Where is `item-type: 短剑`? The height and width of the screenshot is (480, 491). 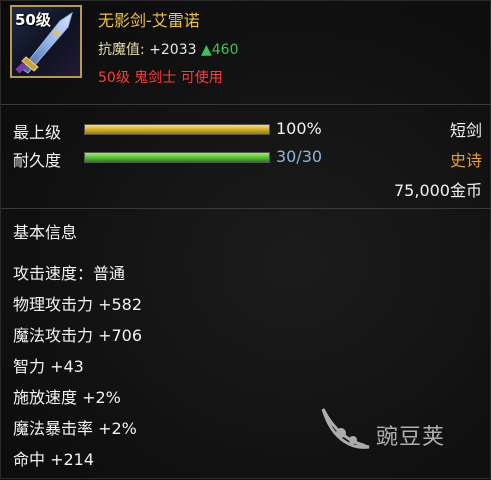
item-type: 短剑 is located at coordinates (465, 130).